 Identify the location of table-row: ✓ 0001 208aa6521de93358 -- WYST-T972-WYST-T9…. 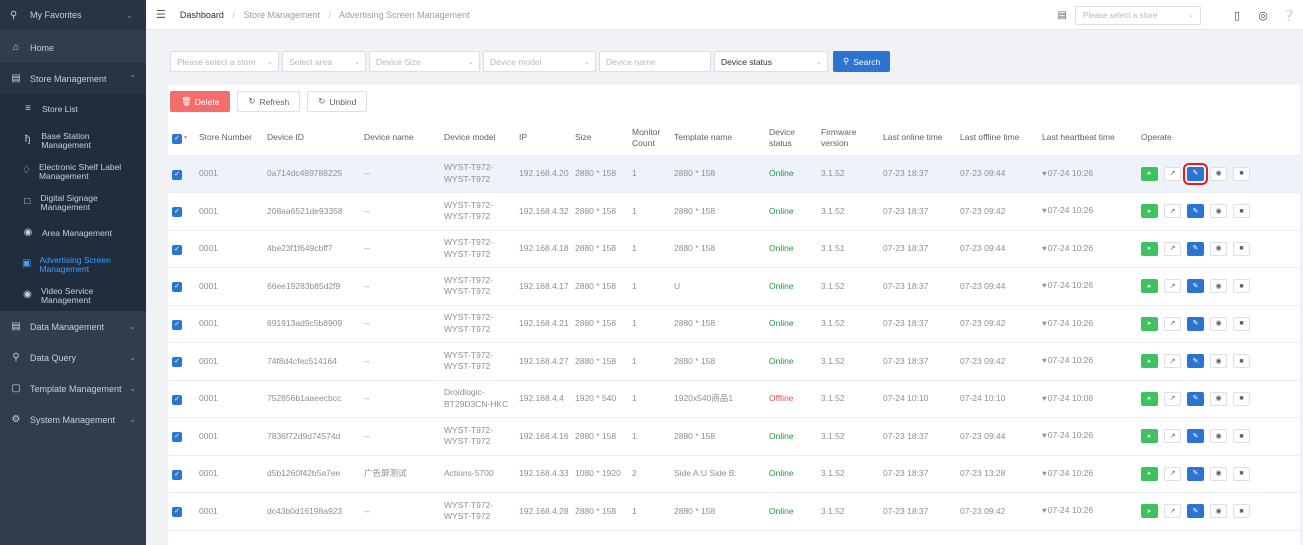
(734, 211).